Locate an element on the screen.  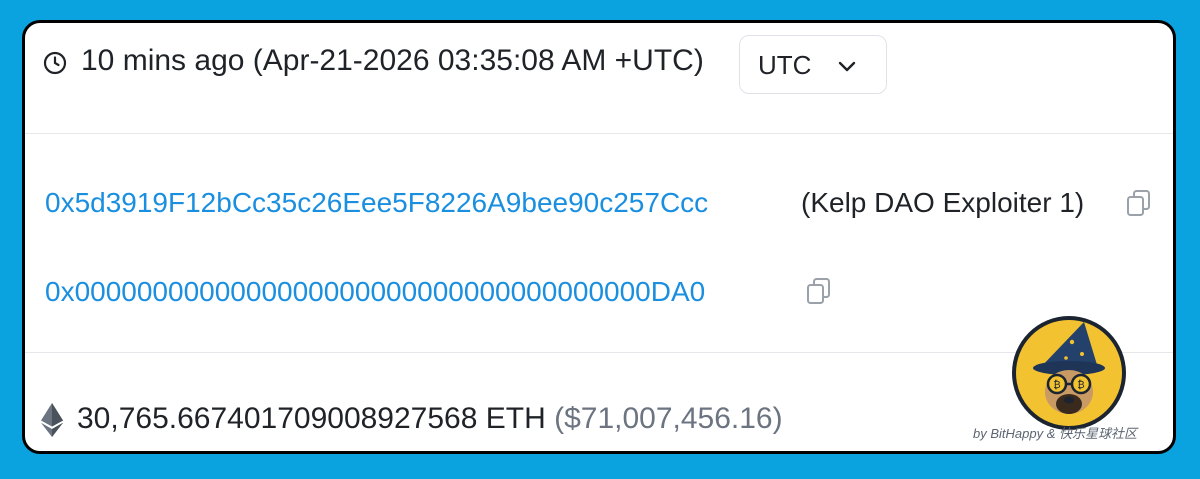
timezone-value: UTC is located at coordinates (785, 65).